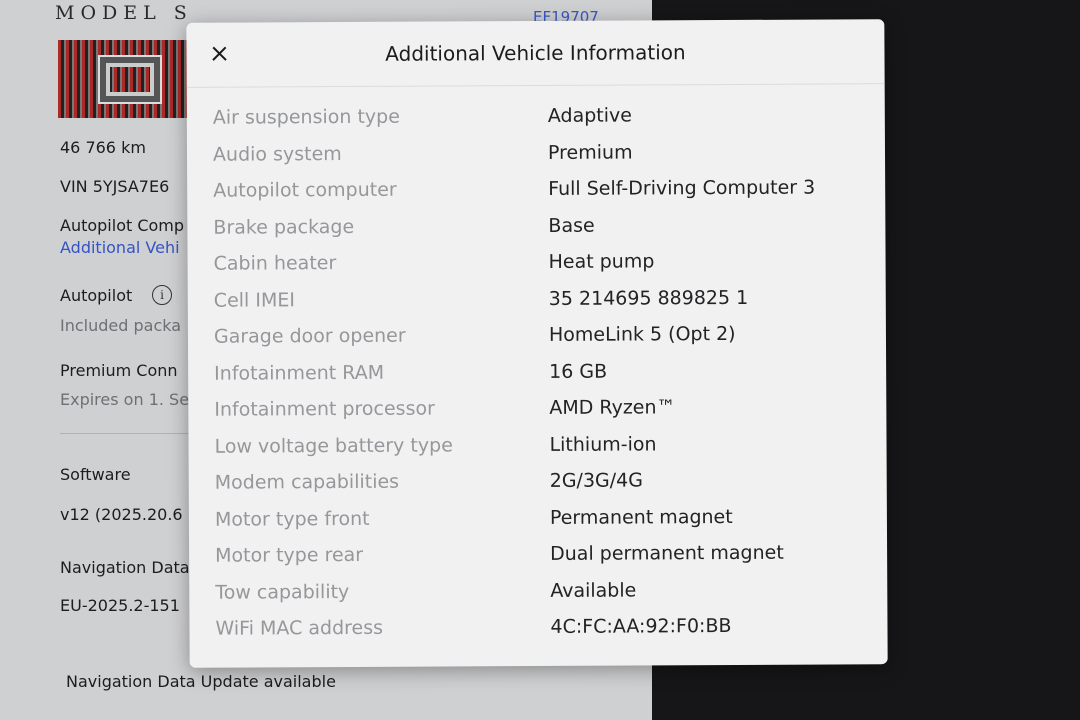 The height and width of the screenshot is (720, 1080). Describe the element at coordinates (120, 247) in the screenshot. I see `additional-info-link: Additional Vehi` at that location.